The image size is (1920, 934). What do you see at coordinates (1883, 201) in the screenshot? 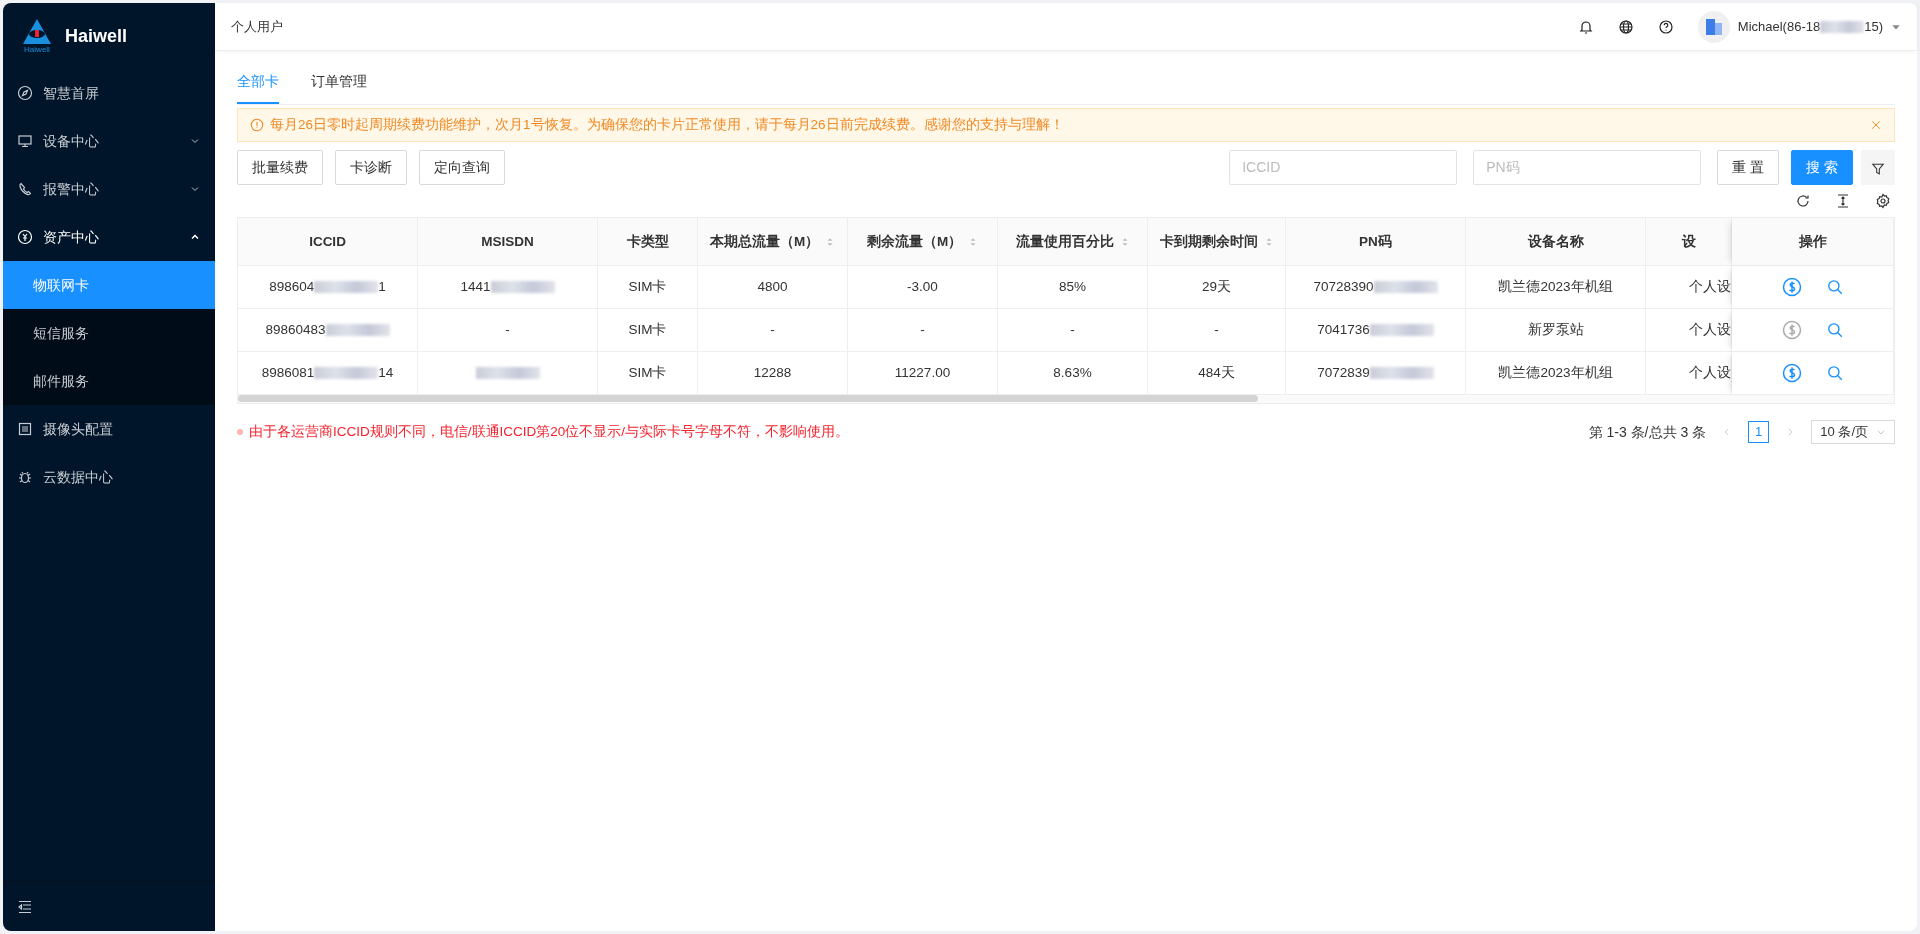
I see `settings-icon` at bounding box center [1883, 201].